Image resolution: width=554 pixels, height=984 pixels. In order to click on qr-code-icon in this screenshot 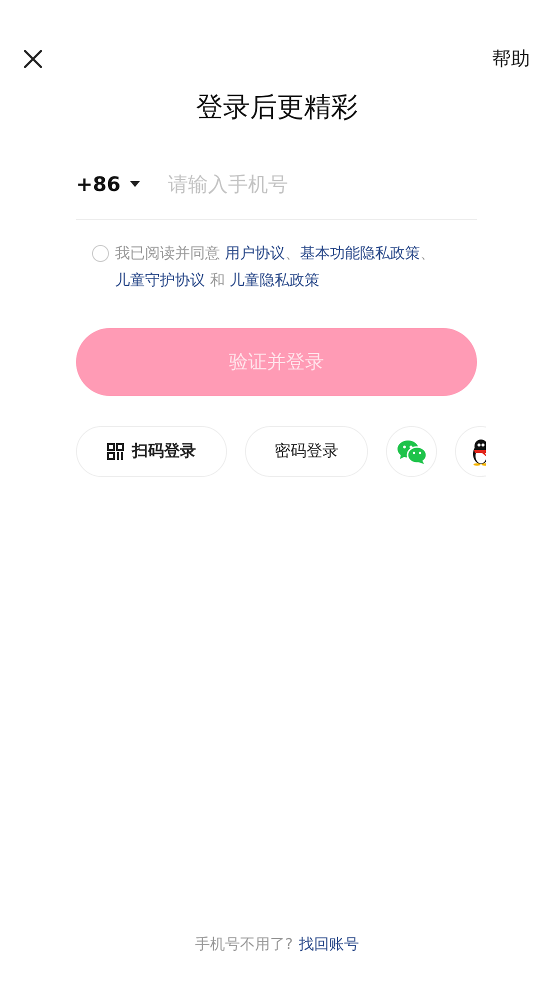, I will do `click(115, 451)`.